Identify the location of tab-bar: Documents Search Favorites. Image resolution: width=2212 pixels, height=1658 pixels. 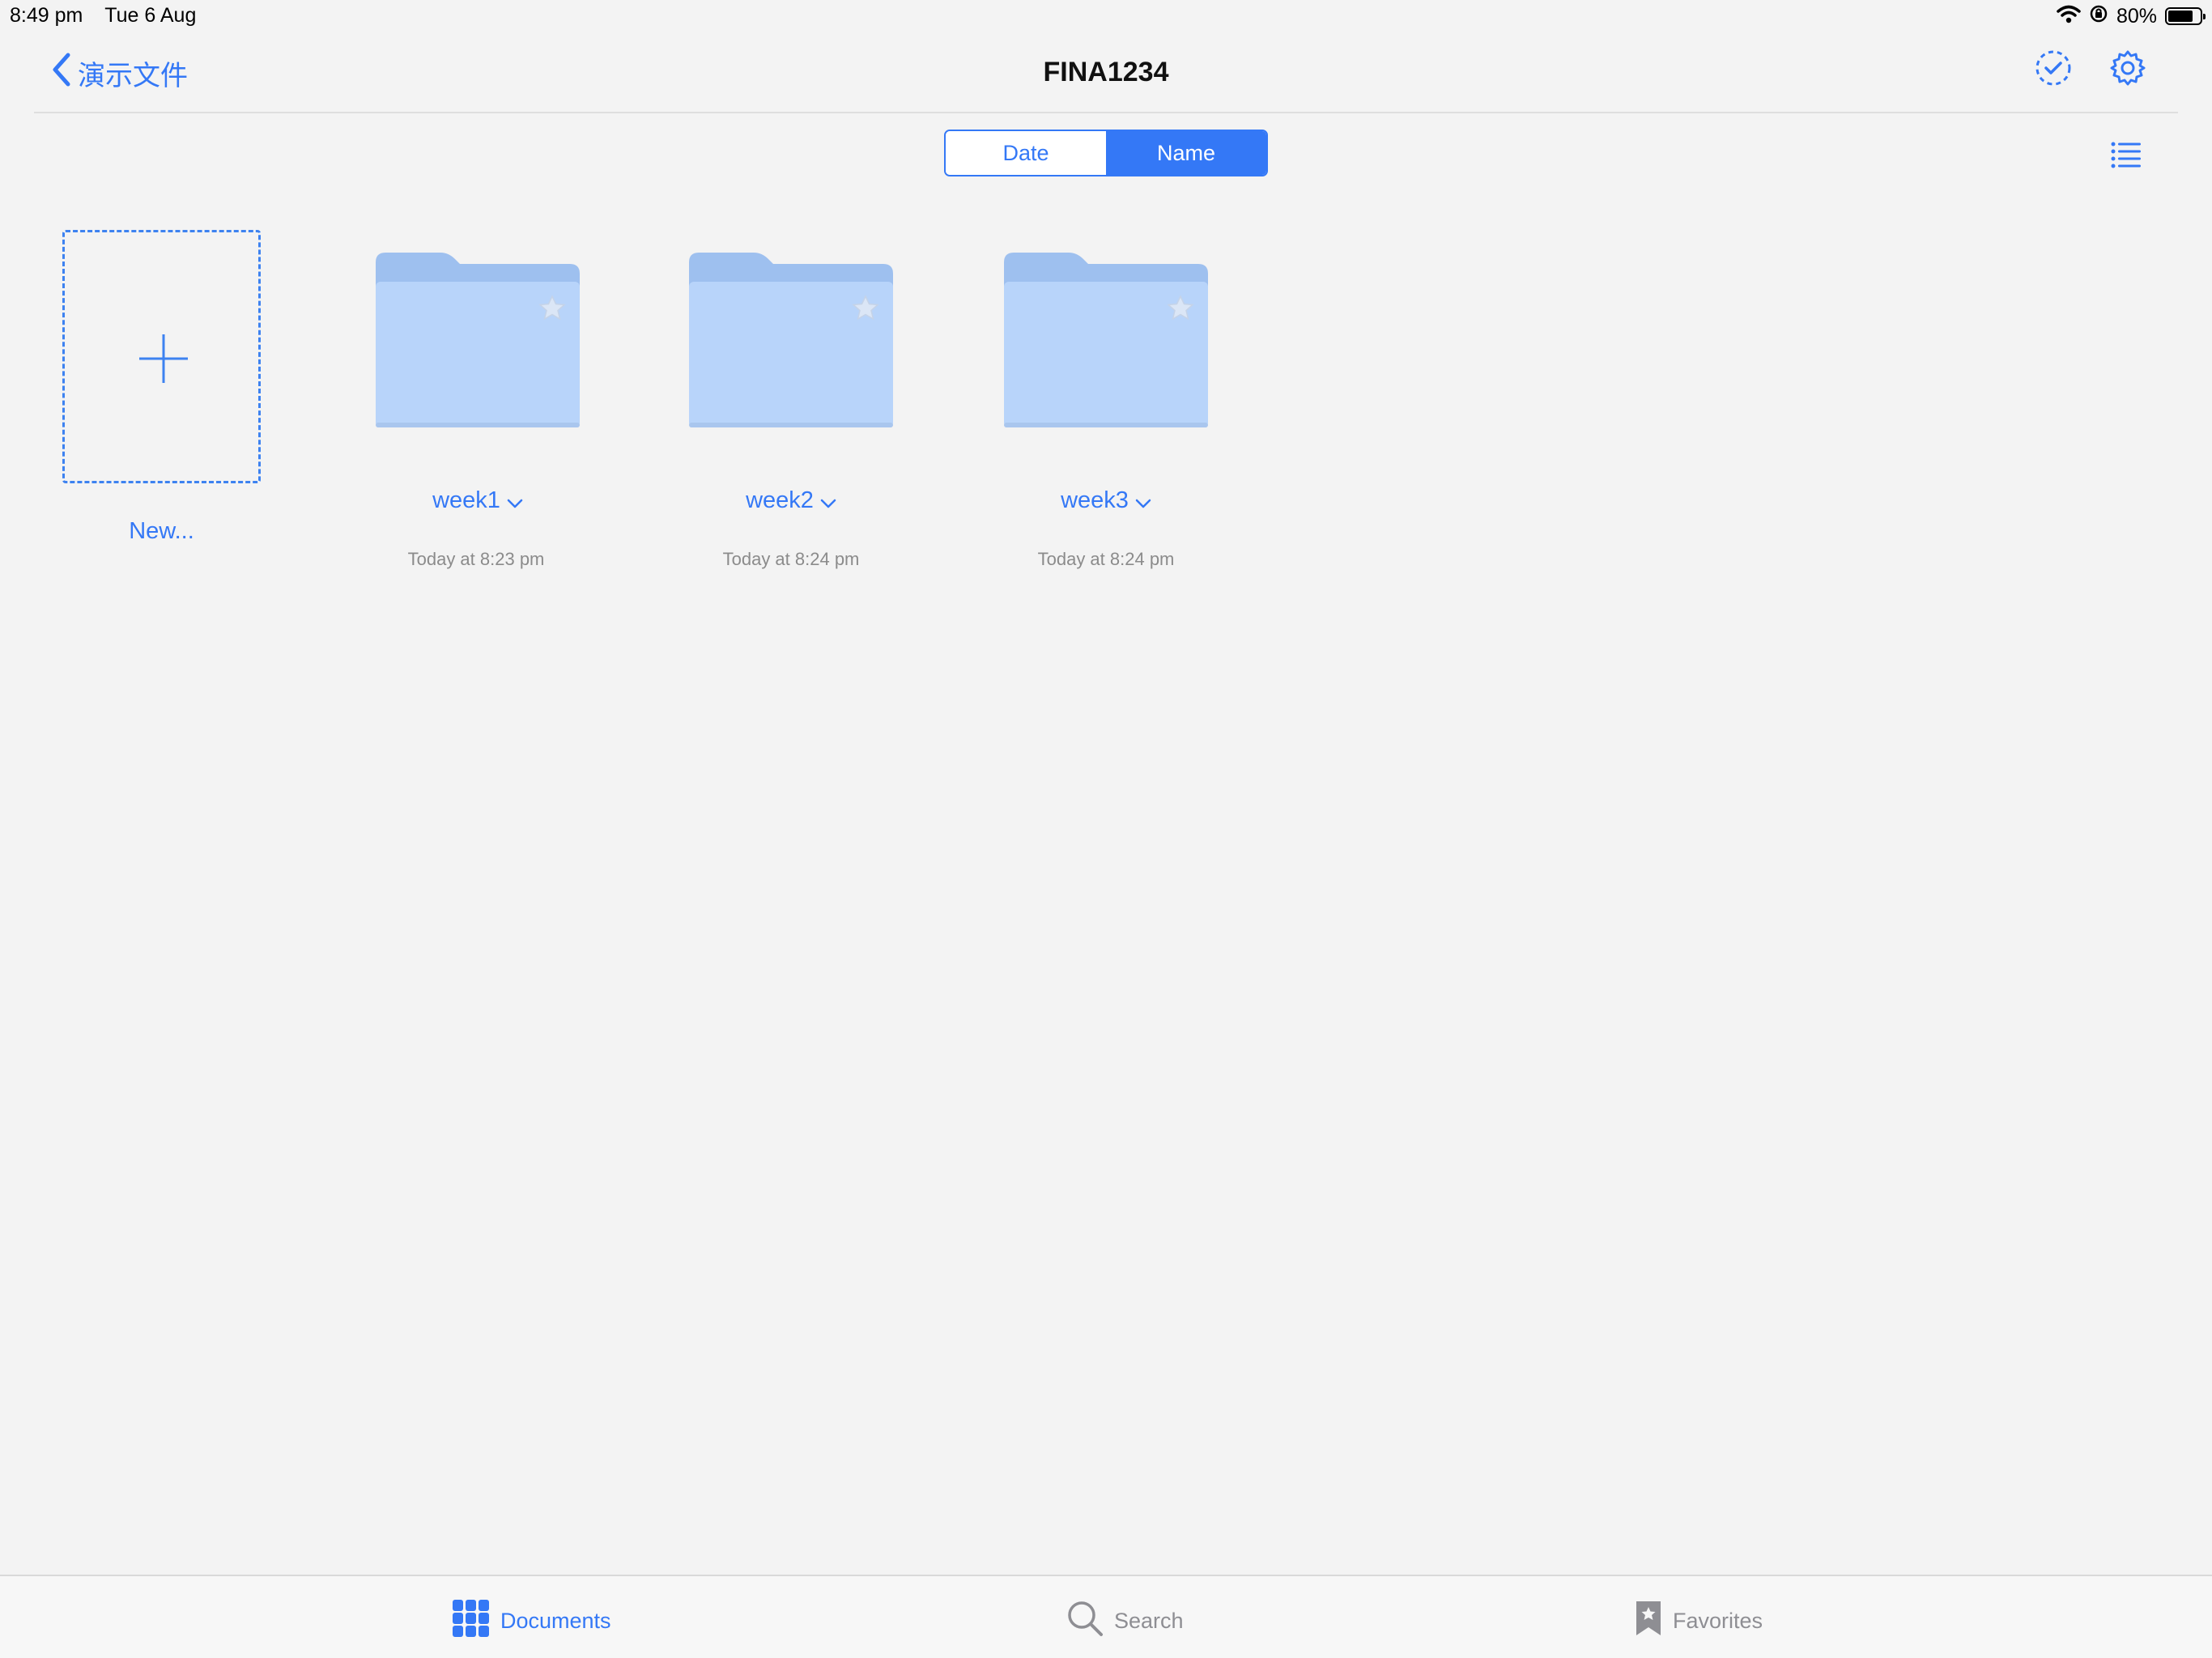
(1106, 1616).